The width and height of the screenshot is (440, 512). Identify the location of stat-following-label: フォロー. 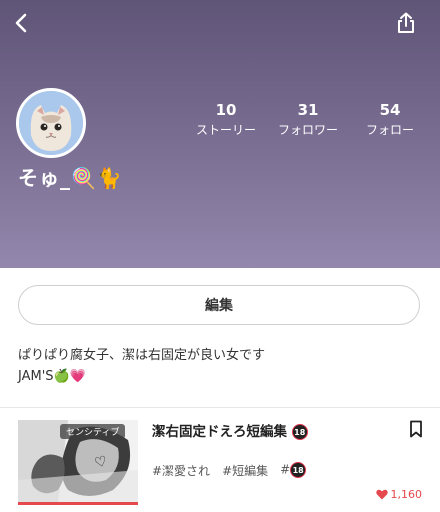
(389, 130).